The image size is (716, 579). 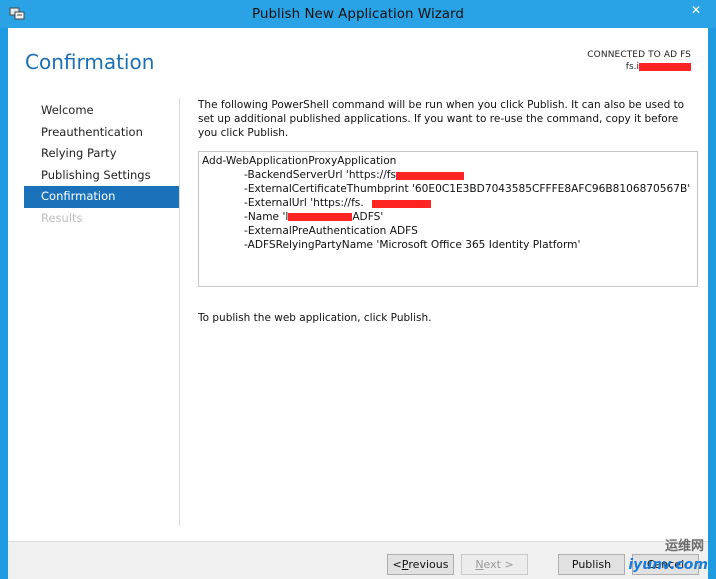 What do you see at coordinates (101, 111) in the screenshot?
I see `nav-step-welcome: Welcome` at bounding box center [101, 111].